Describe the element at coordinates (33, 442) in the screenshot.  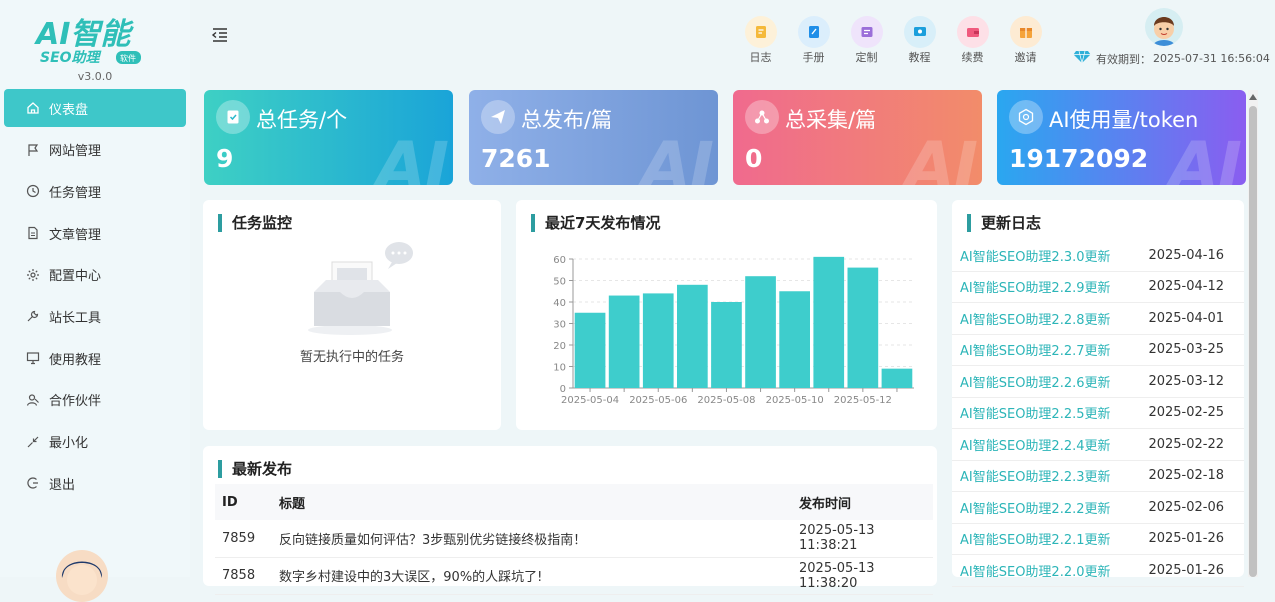
I see `minimize-icon` at that location.